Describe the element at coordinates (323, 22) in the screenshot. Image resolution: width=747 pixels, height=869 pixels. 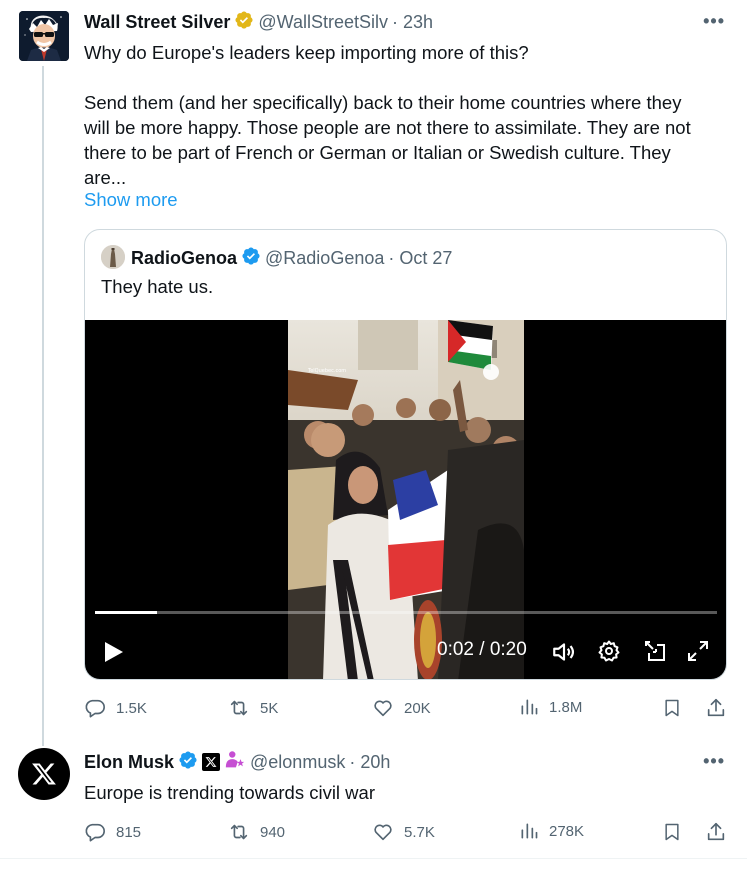
I see `author-handle: @WallStreetSilv` at that location.